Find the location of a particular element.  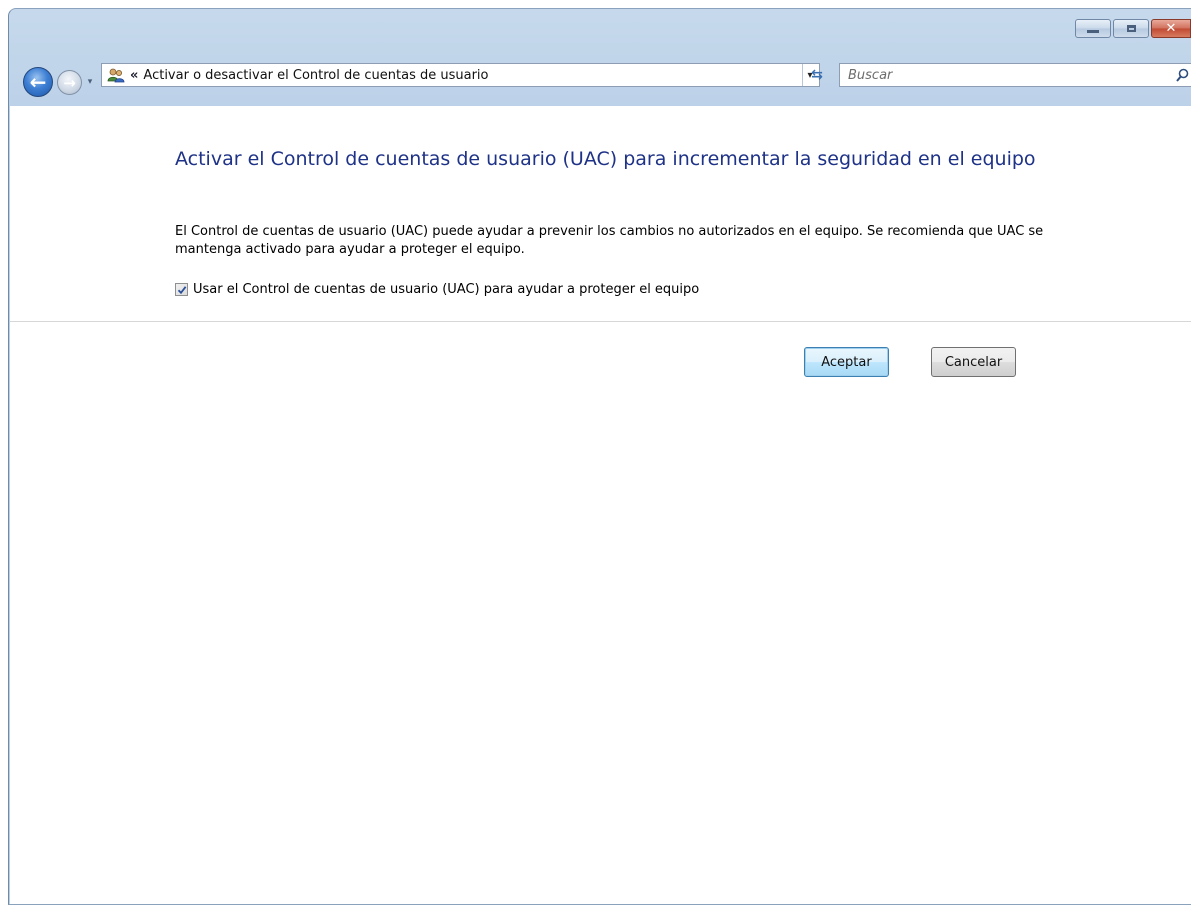

breadcrumb-overflow-icon: « is located at coordinates (134, 75).